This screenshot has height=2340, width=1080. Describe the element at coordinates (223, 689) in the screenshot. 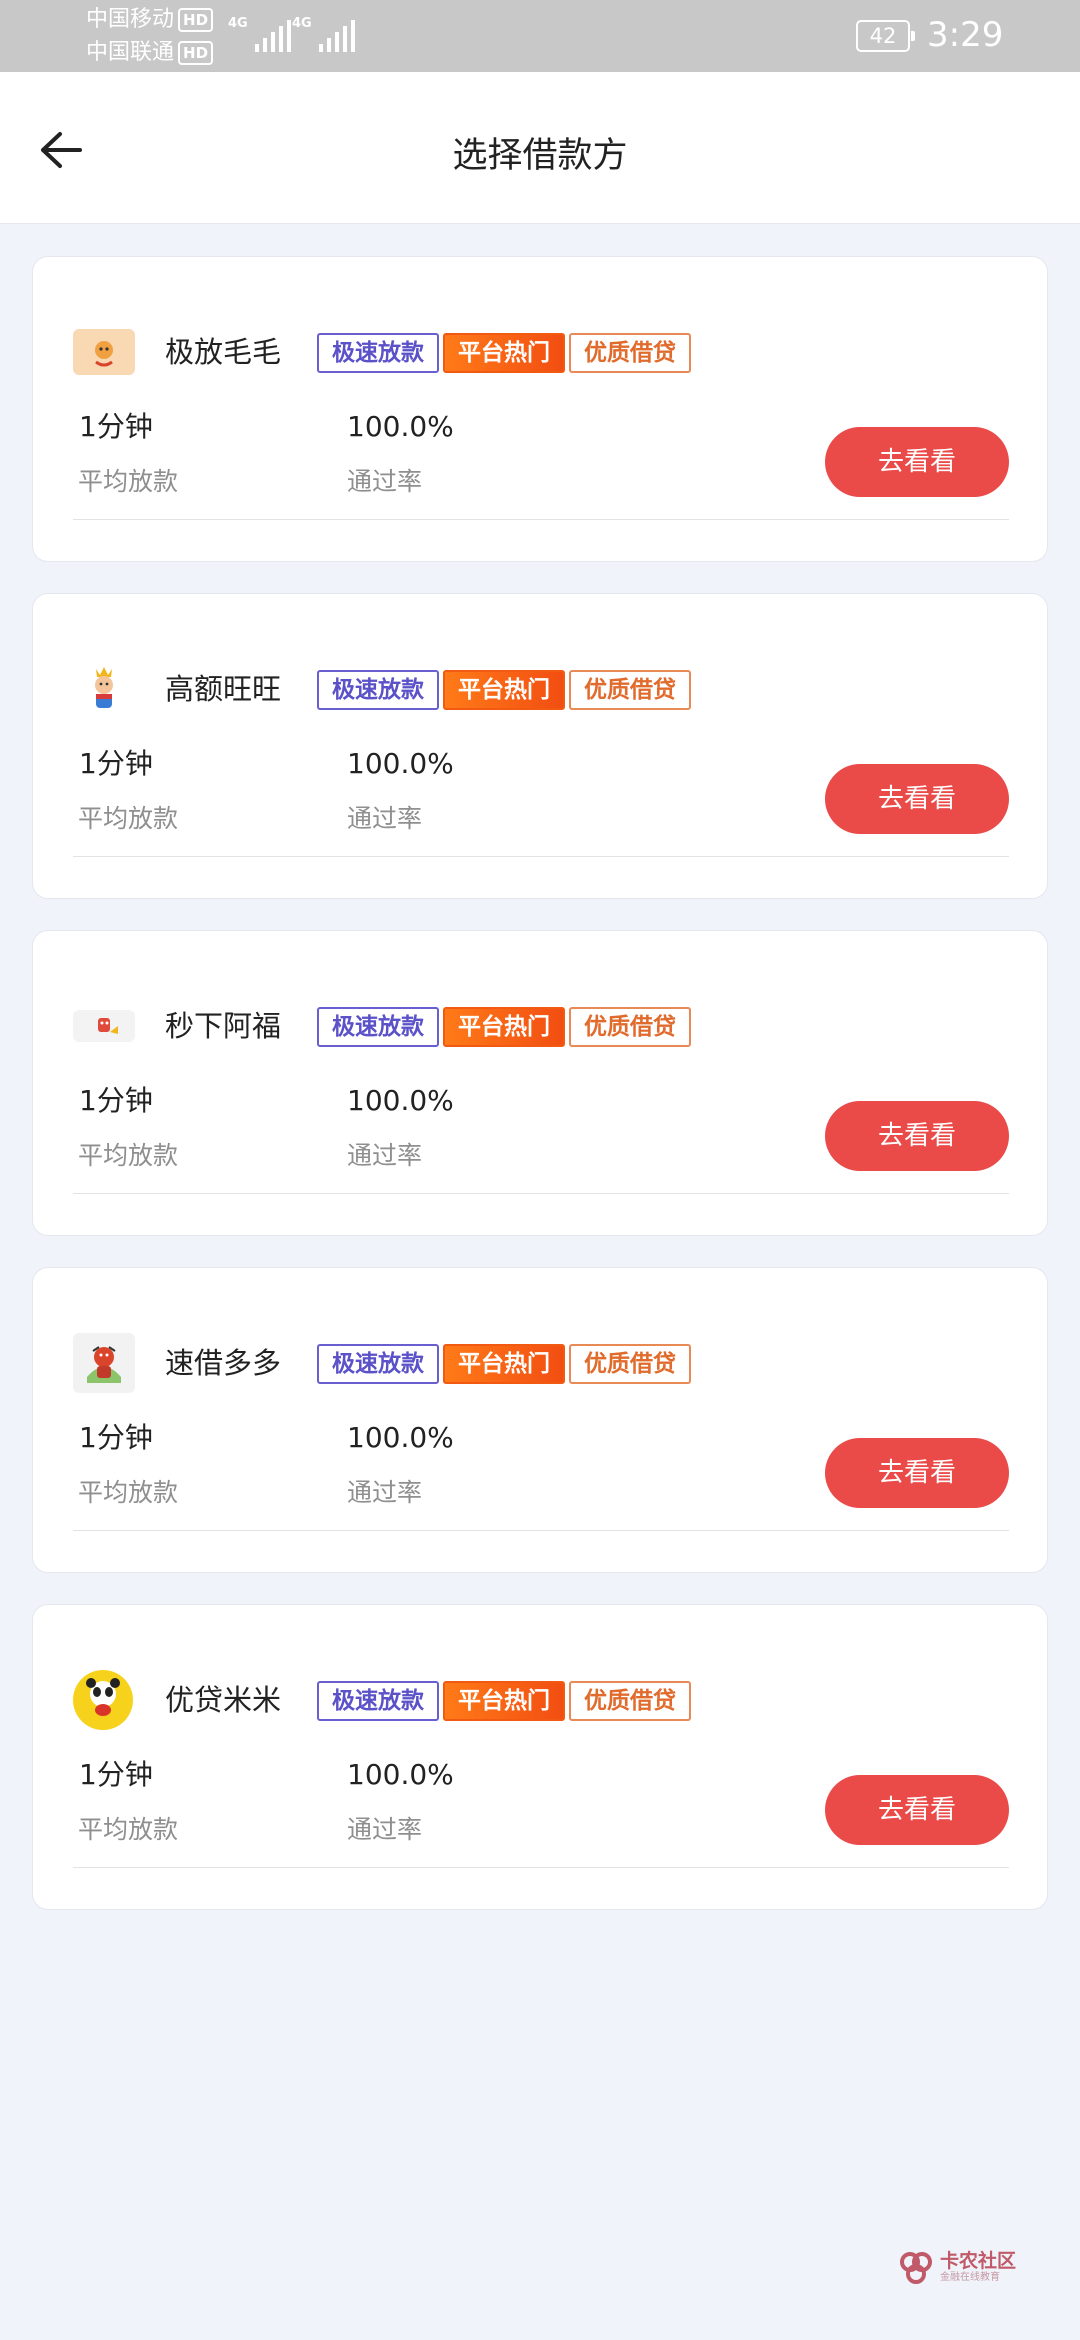

I see `lender-name: 高额旺旺` at that location.